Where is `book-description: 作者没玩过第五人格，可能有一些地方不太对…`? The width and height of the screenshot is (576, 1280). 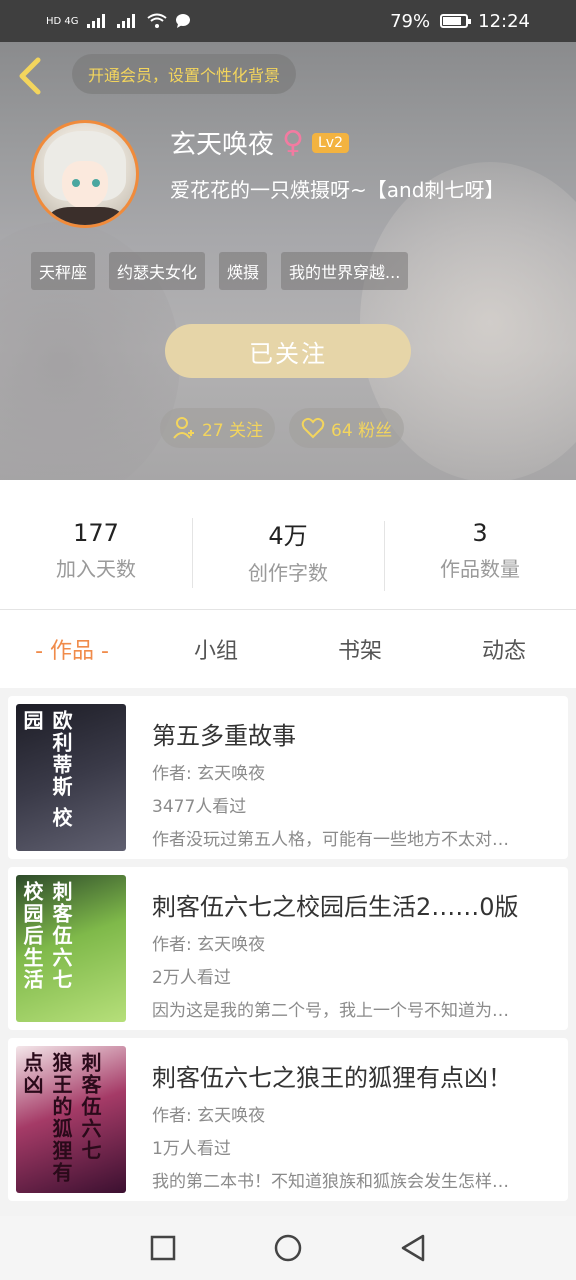 book-description: 作者没玩过第五人格，可能有一些地方不太对… is located at coordinates (330, 840).